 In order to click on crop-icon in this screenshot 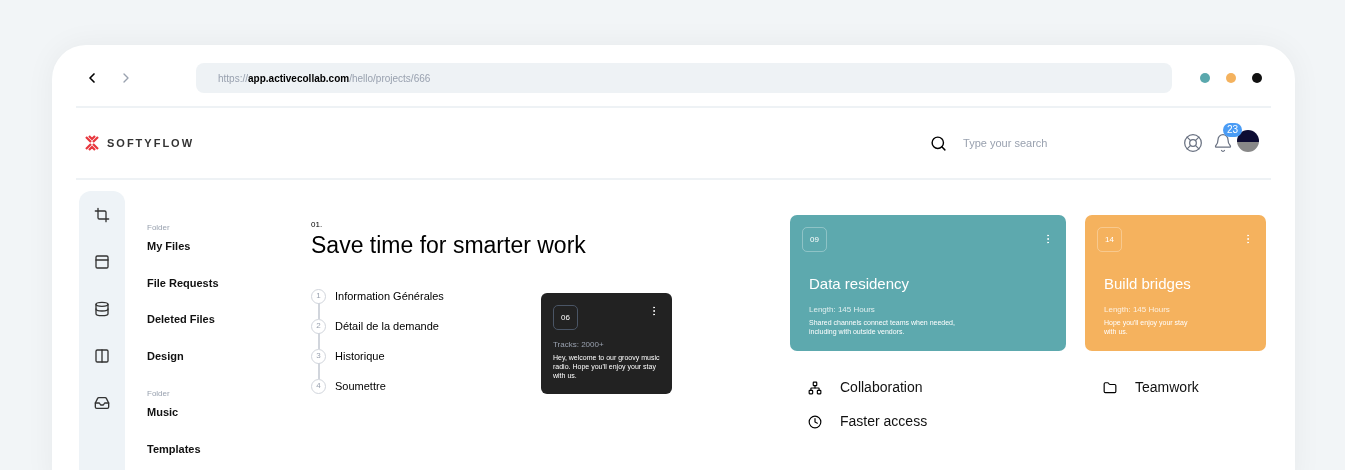, I will do `click(102, 215)`.